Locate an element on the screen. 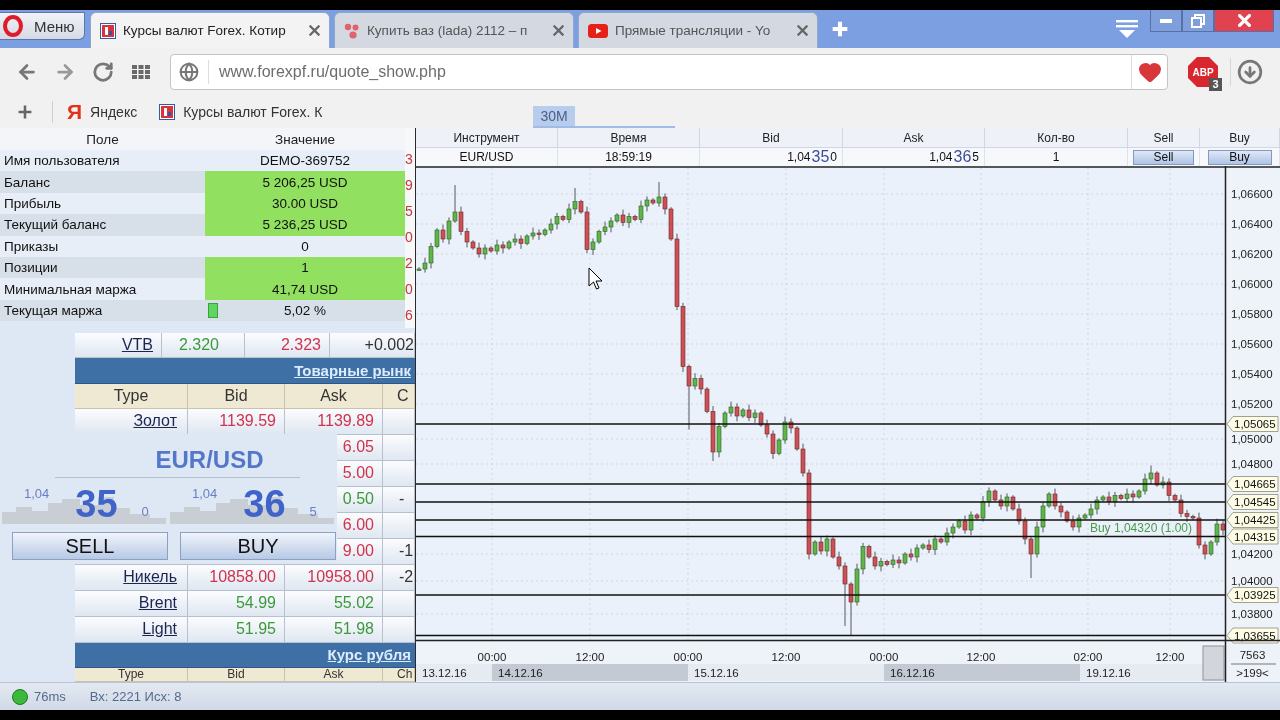 This screenshot has height=720, width=1280. instrument-link: Brent is located at coordinates (157, 603).